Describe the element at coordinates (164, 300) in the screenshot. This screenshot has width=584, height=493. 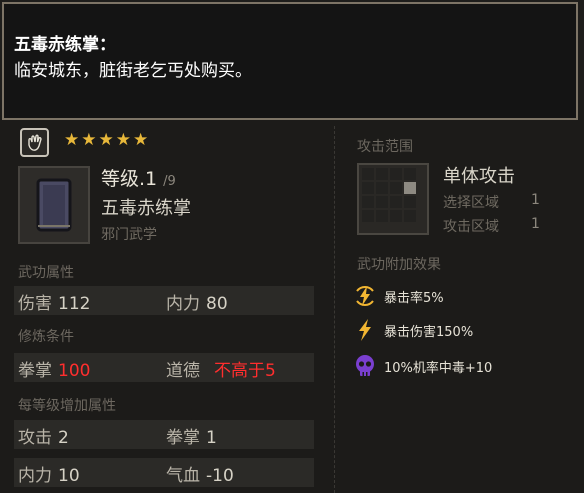
I see `attributes-row: 伤害 112 内力 80` at that location.